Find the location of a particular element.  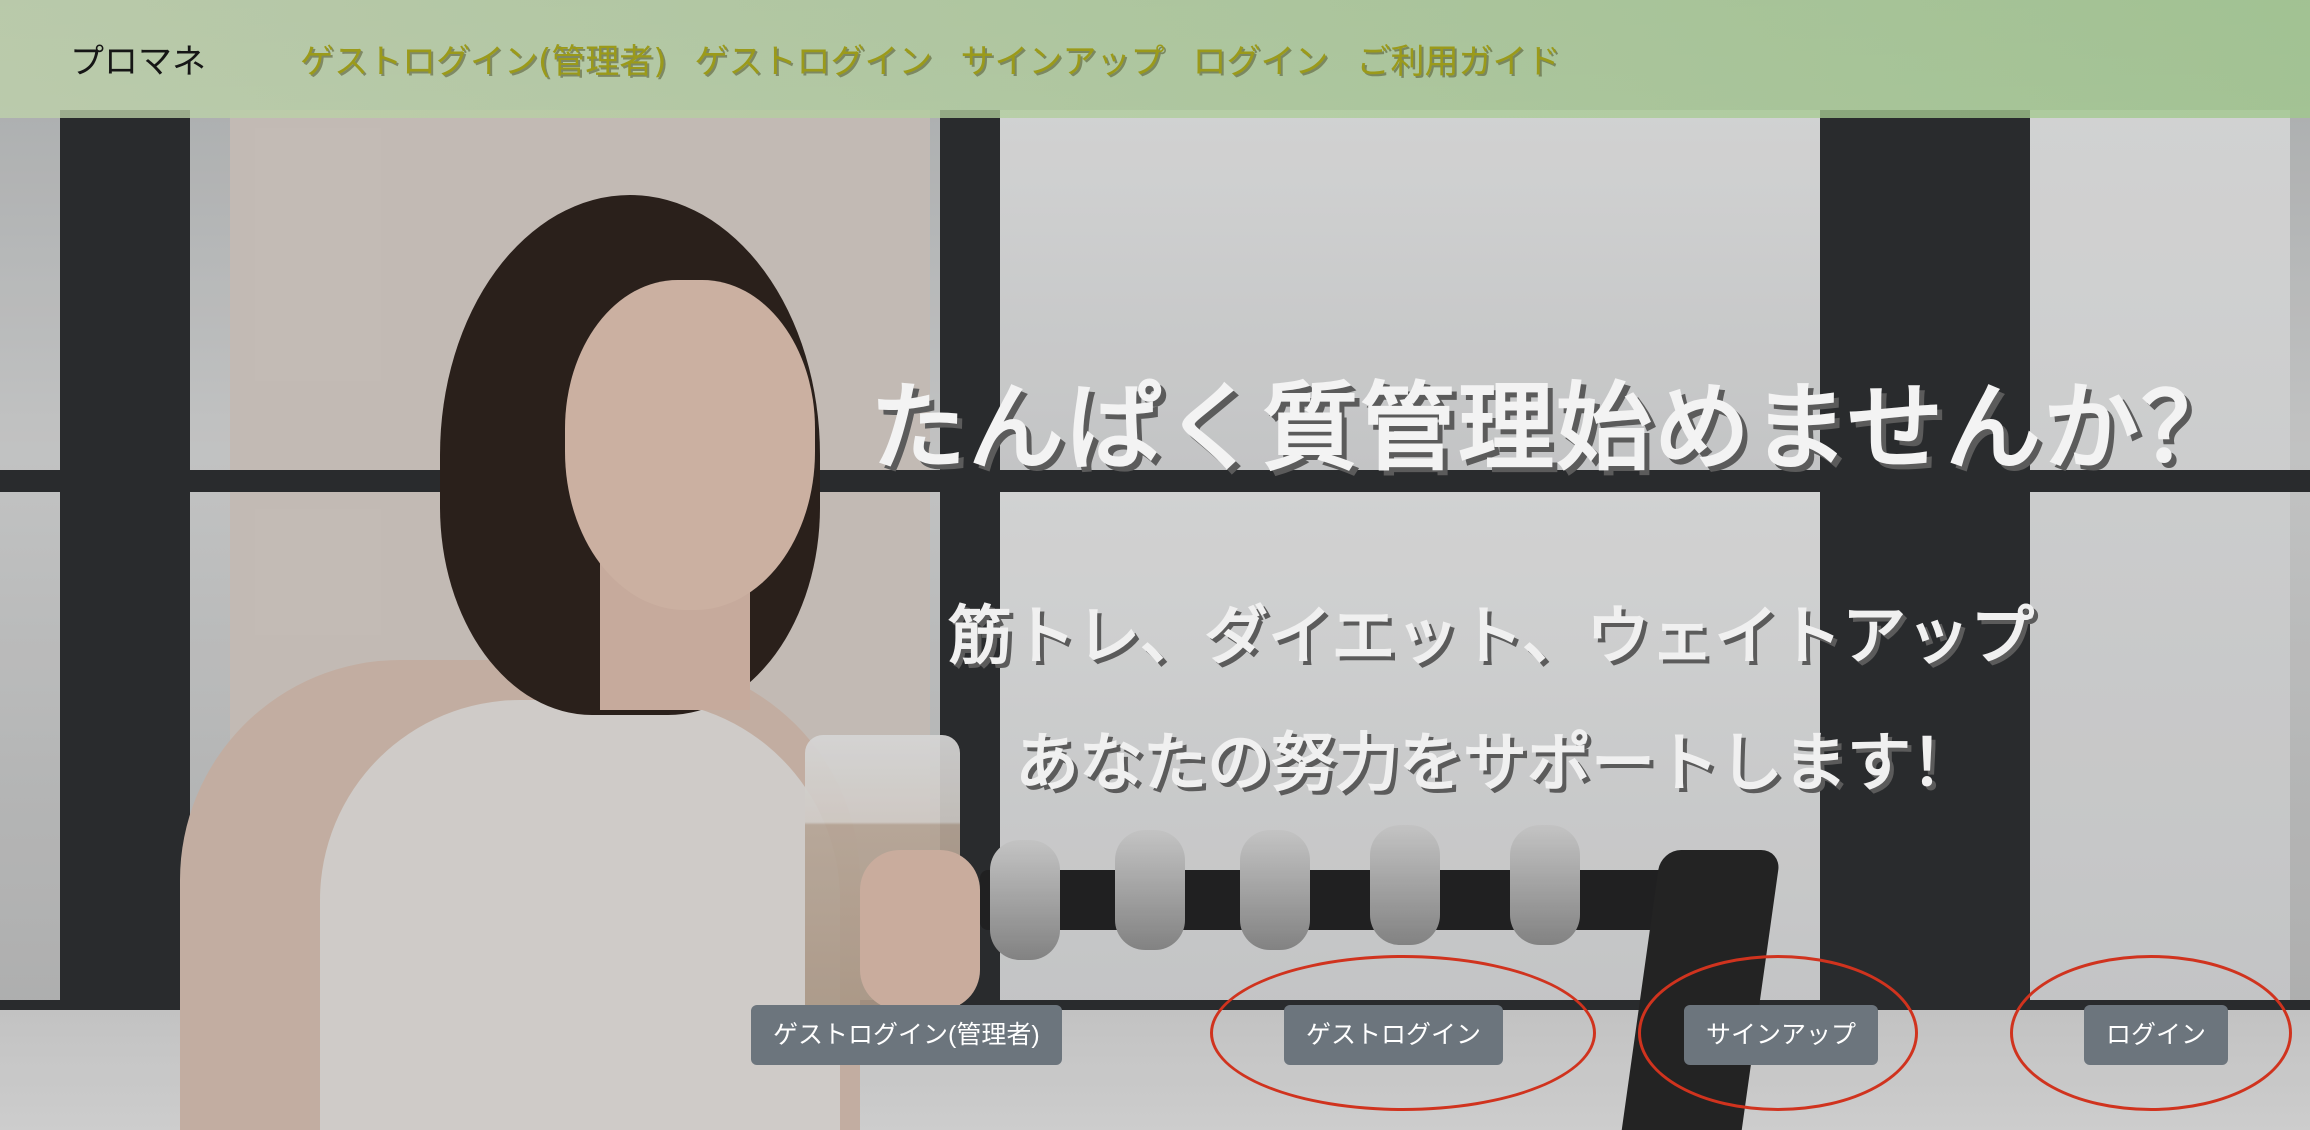

nav-link-guest-login-admin: ゲストログイン(管理者) is located at coordinates (483, 58).